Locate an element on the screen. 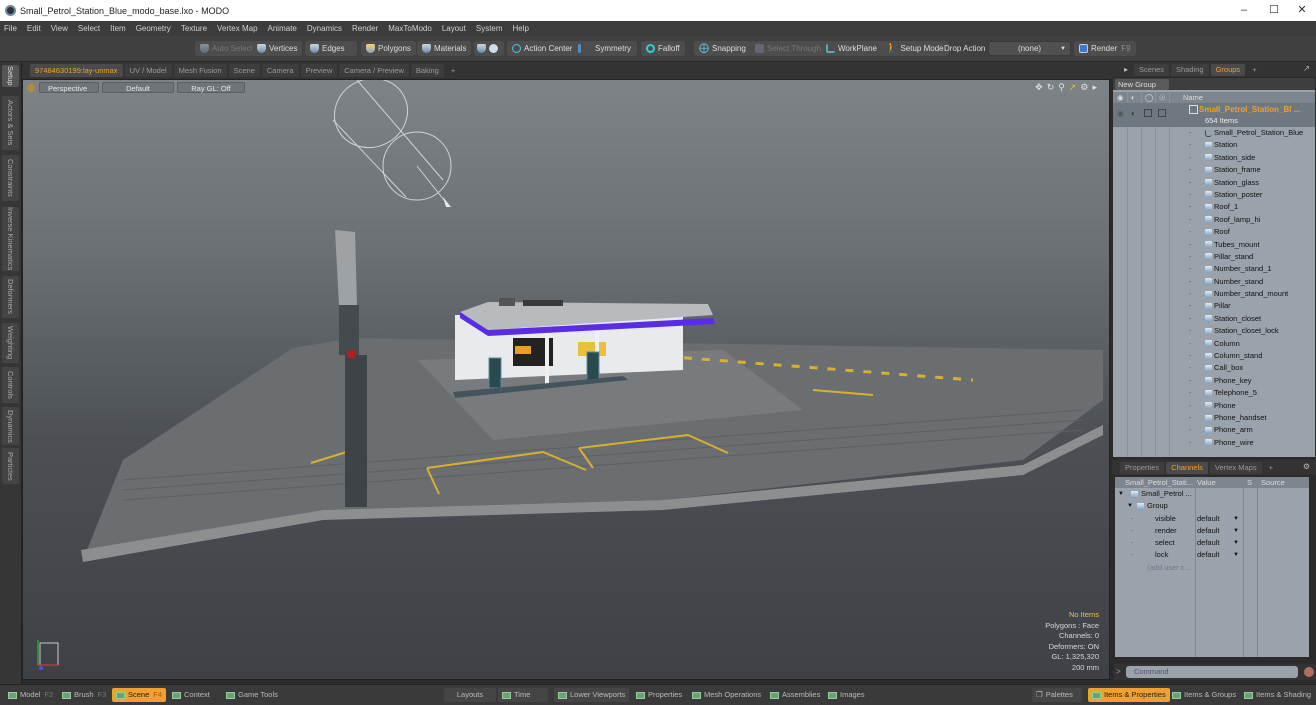  tab-vertex-maps: Vertex Maps is located at coordinates (1235, 467).